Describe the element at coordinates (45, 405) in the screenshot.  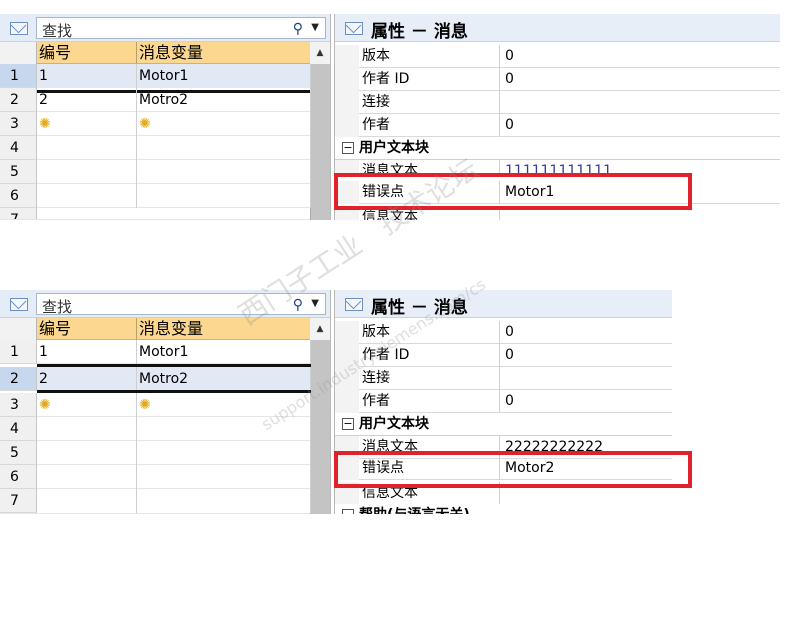
I see `sparkle-icon: ✺` at that location.